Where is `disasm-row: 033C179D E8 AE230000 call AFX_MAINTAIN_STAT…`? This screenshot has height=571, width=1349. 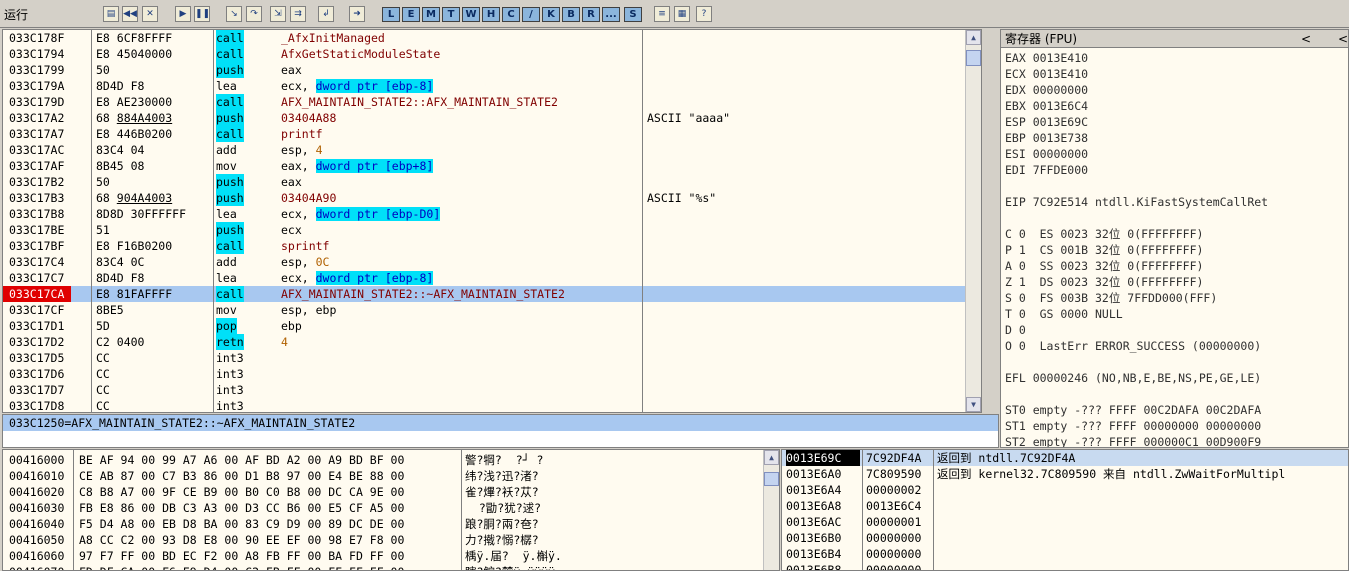 disasm-row: 033C179D E8 AE230000 call AFX_MAINTAIN_STAT… is located at coordinates (492, 102).